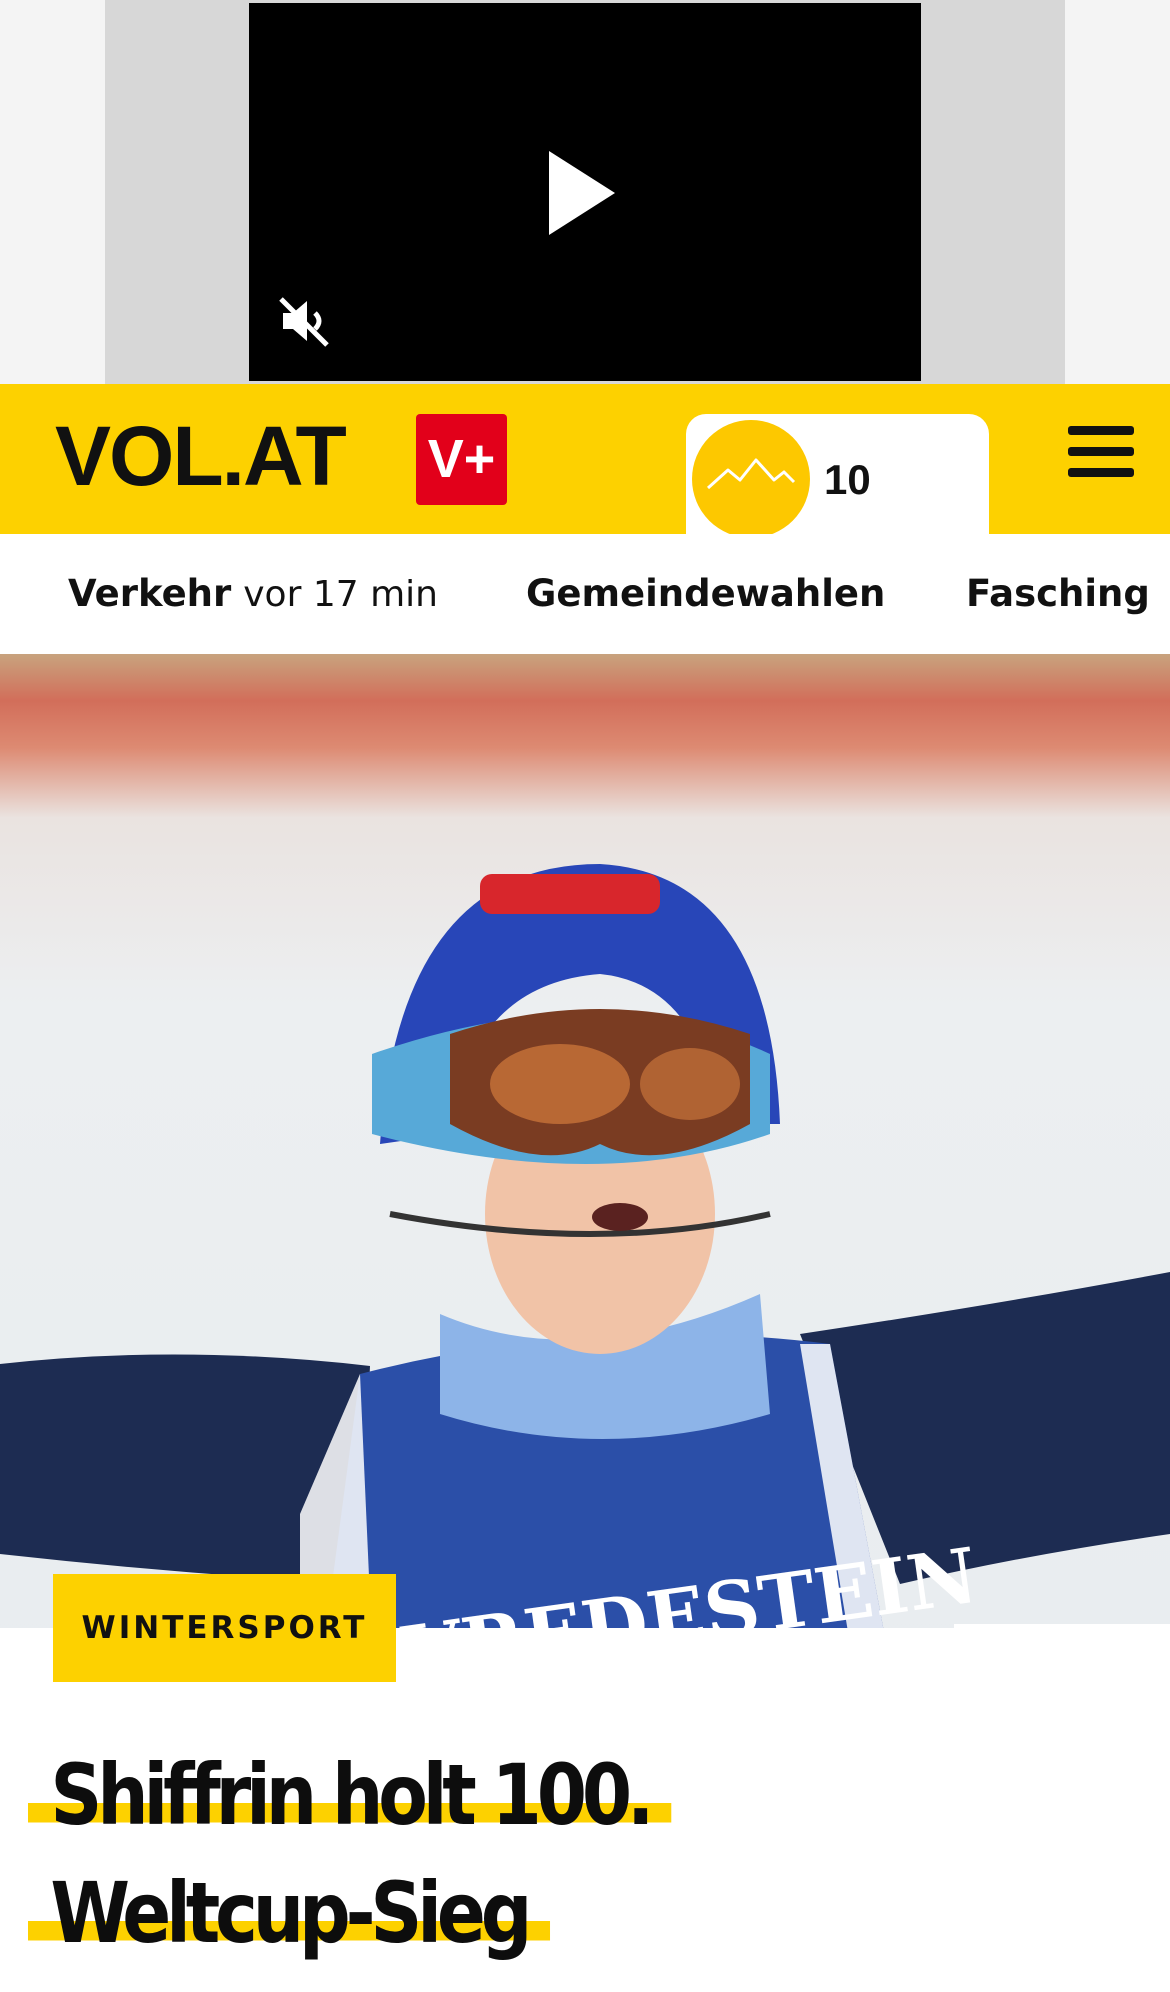 This screenshot has width=1170, height=1992. What do you see at coordinates (585, 461) in the screenshot?
I see `site-header: VOL.AT V+ 10` at bounding box center [585, 461].